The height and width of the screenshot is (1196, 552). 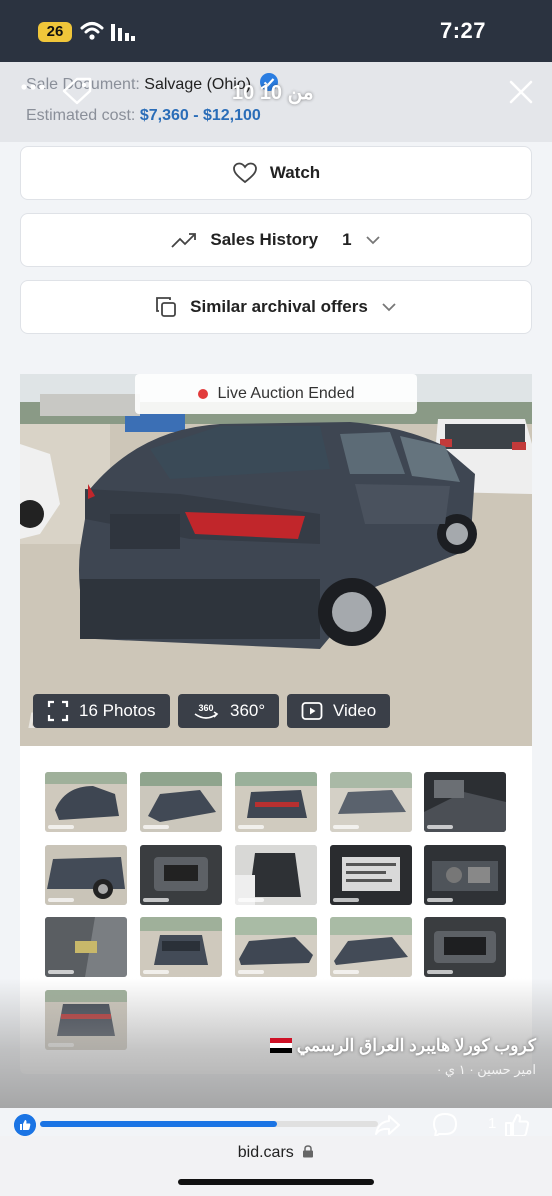 What do you see at coordinates (273, 93) in the screenshot?
I see `photo-counter: 10 من 10` at bounding box center [273, 93].